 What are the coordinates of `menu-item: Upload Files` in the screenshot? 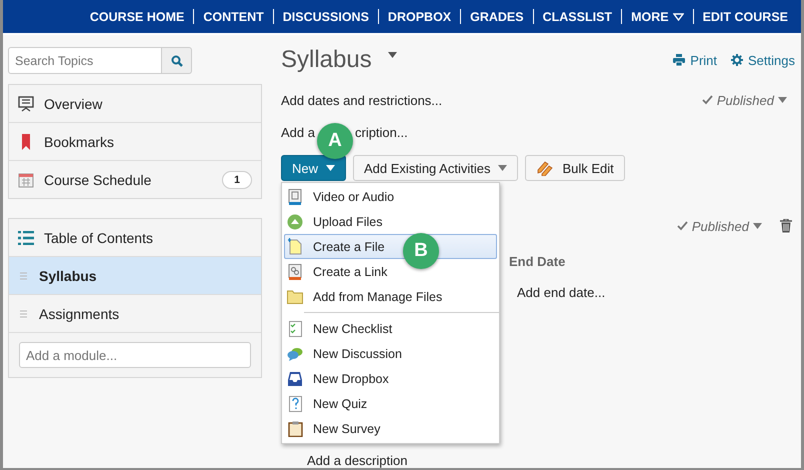 It's located at (390, 221).